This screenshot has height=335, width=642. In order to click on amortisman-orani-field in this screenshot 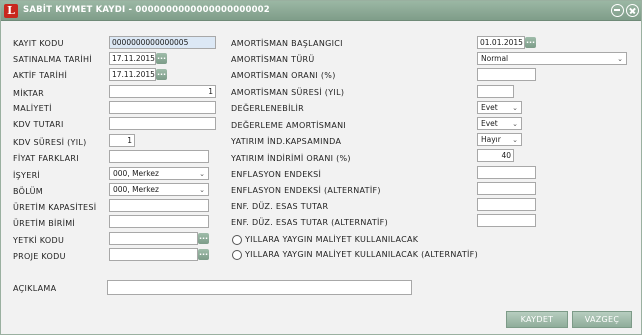, I will do `click(506, 74)`.